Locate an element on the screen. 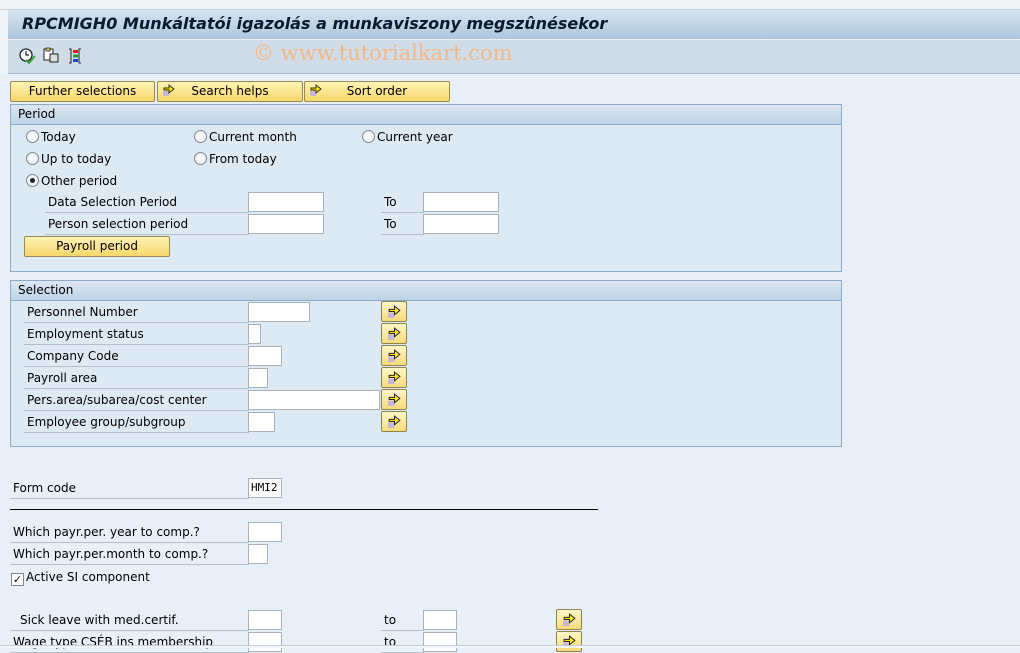 The image size is (1020, 653). wage-type-from-input is located at coordinates (265, 642).